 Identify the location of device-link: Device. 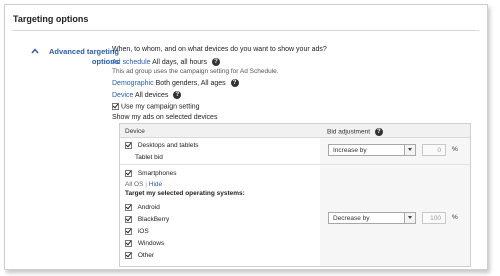
(122, 95).